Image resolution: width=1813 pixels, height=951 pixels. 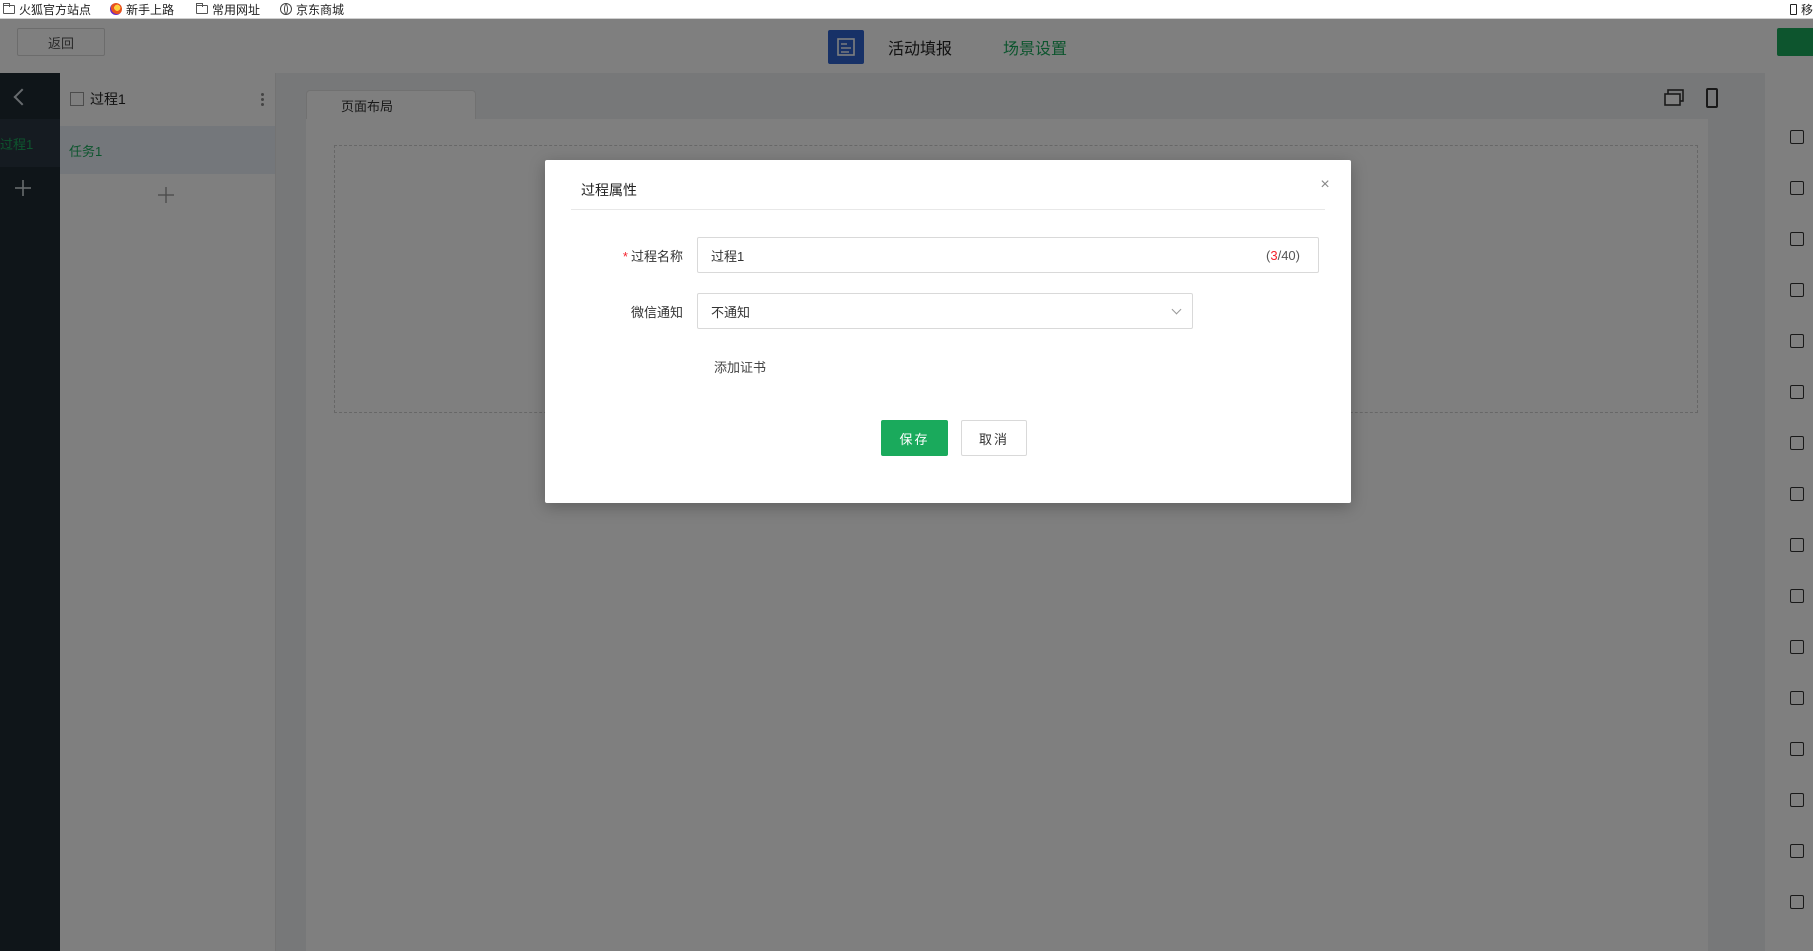 What do you see at coordinates (1325, 185) in the screenshot?
I see `close-icon: ×` at bounding box center [1325, 185].